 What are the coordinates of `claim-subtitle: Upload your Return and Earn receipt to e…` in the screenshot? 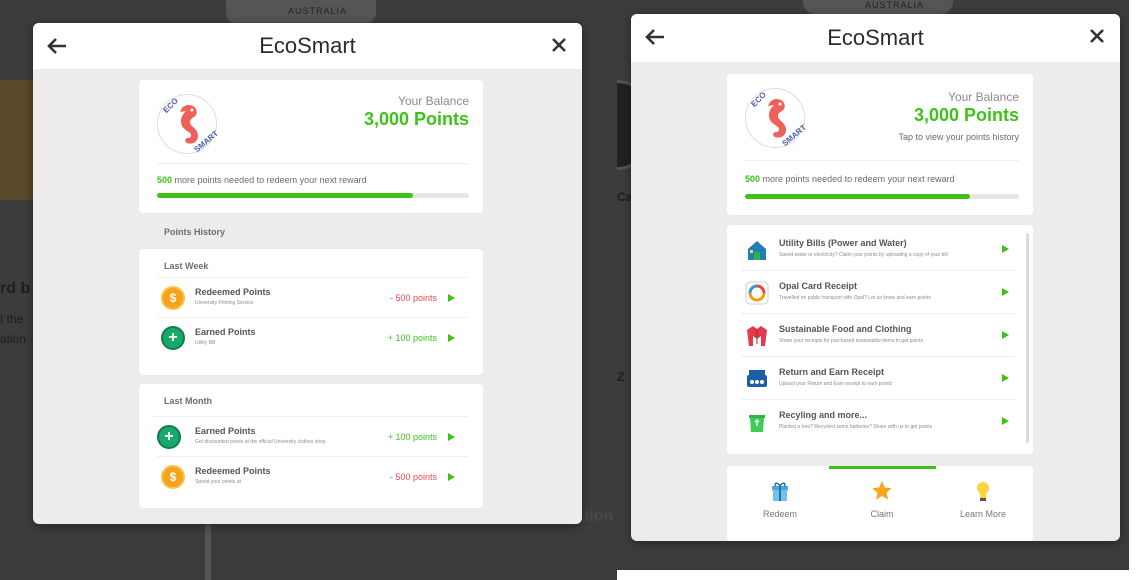 It's located at (836, 384).